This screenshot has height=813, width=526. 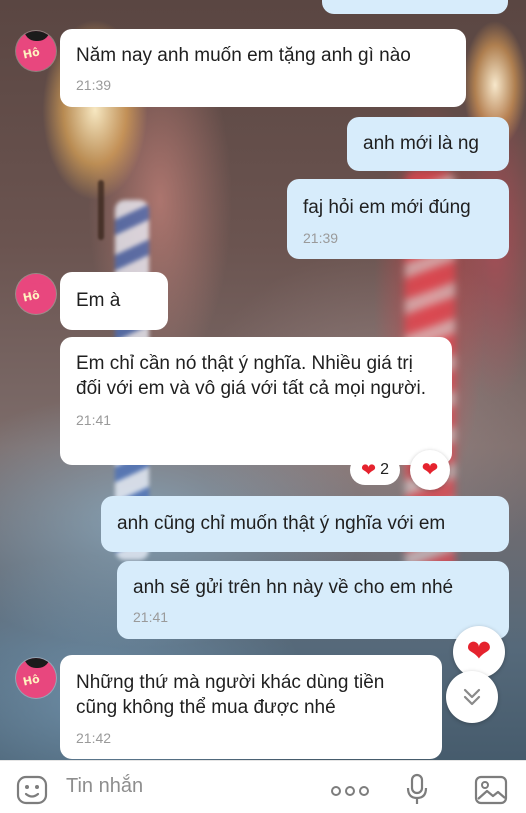 I want to click on message-bubble: anh cũng chỉ muốn thật ý nghĩa với em, so click(x=305, y=524).